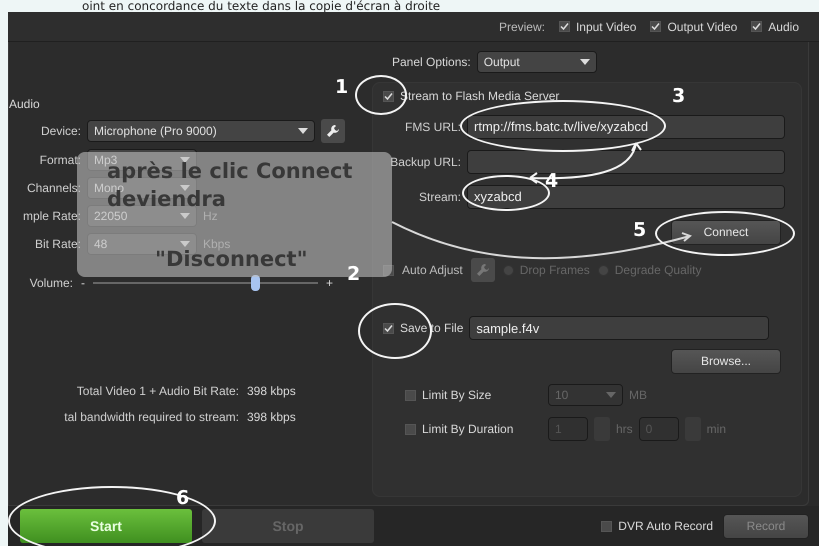  Describe the element at coordinates (536, 62) in the screenshot. I see `panel-options-select: Output` at that location.